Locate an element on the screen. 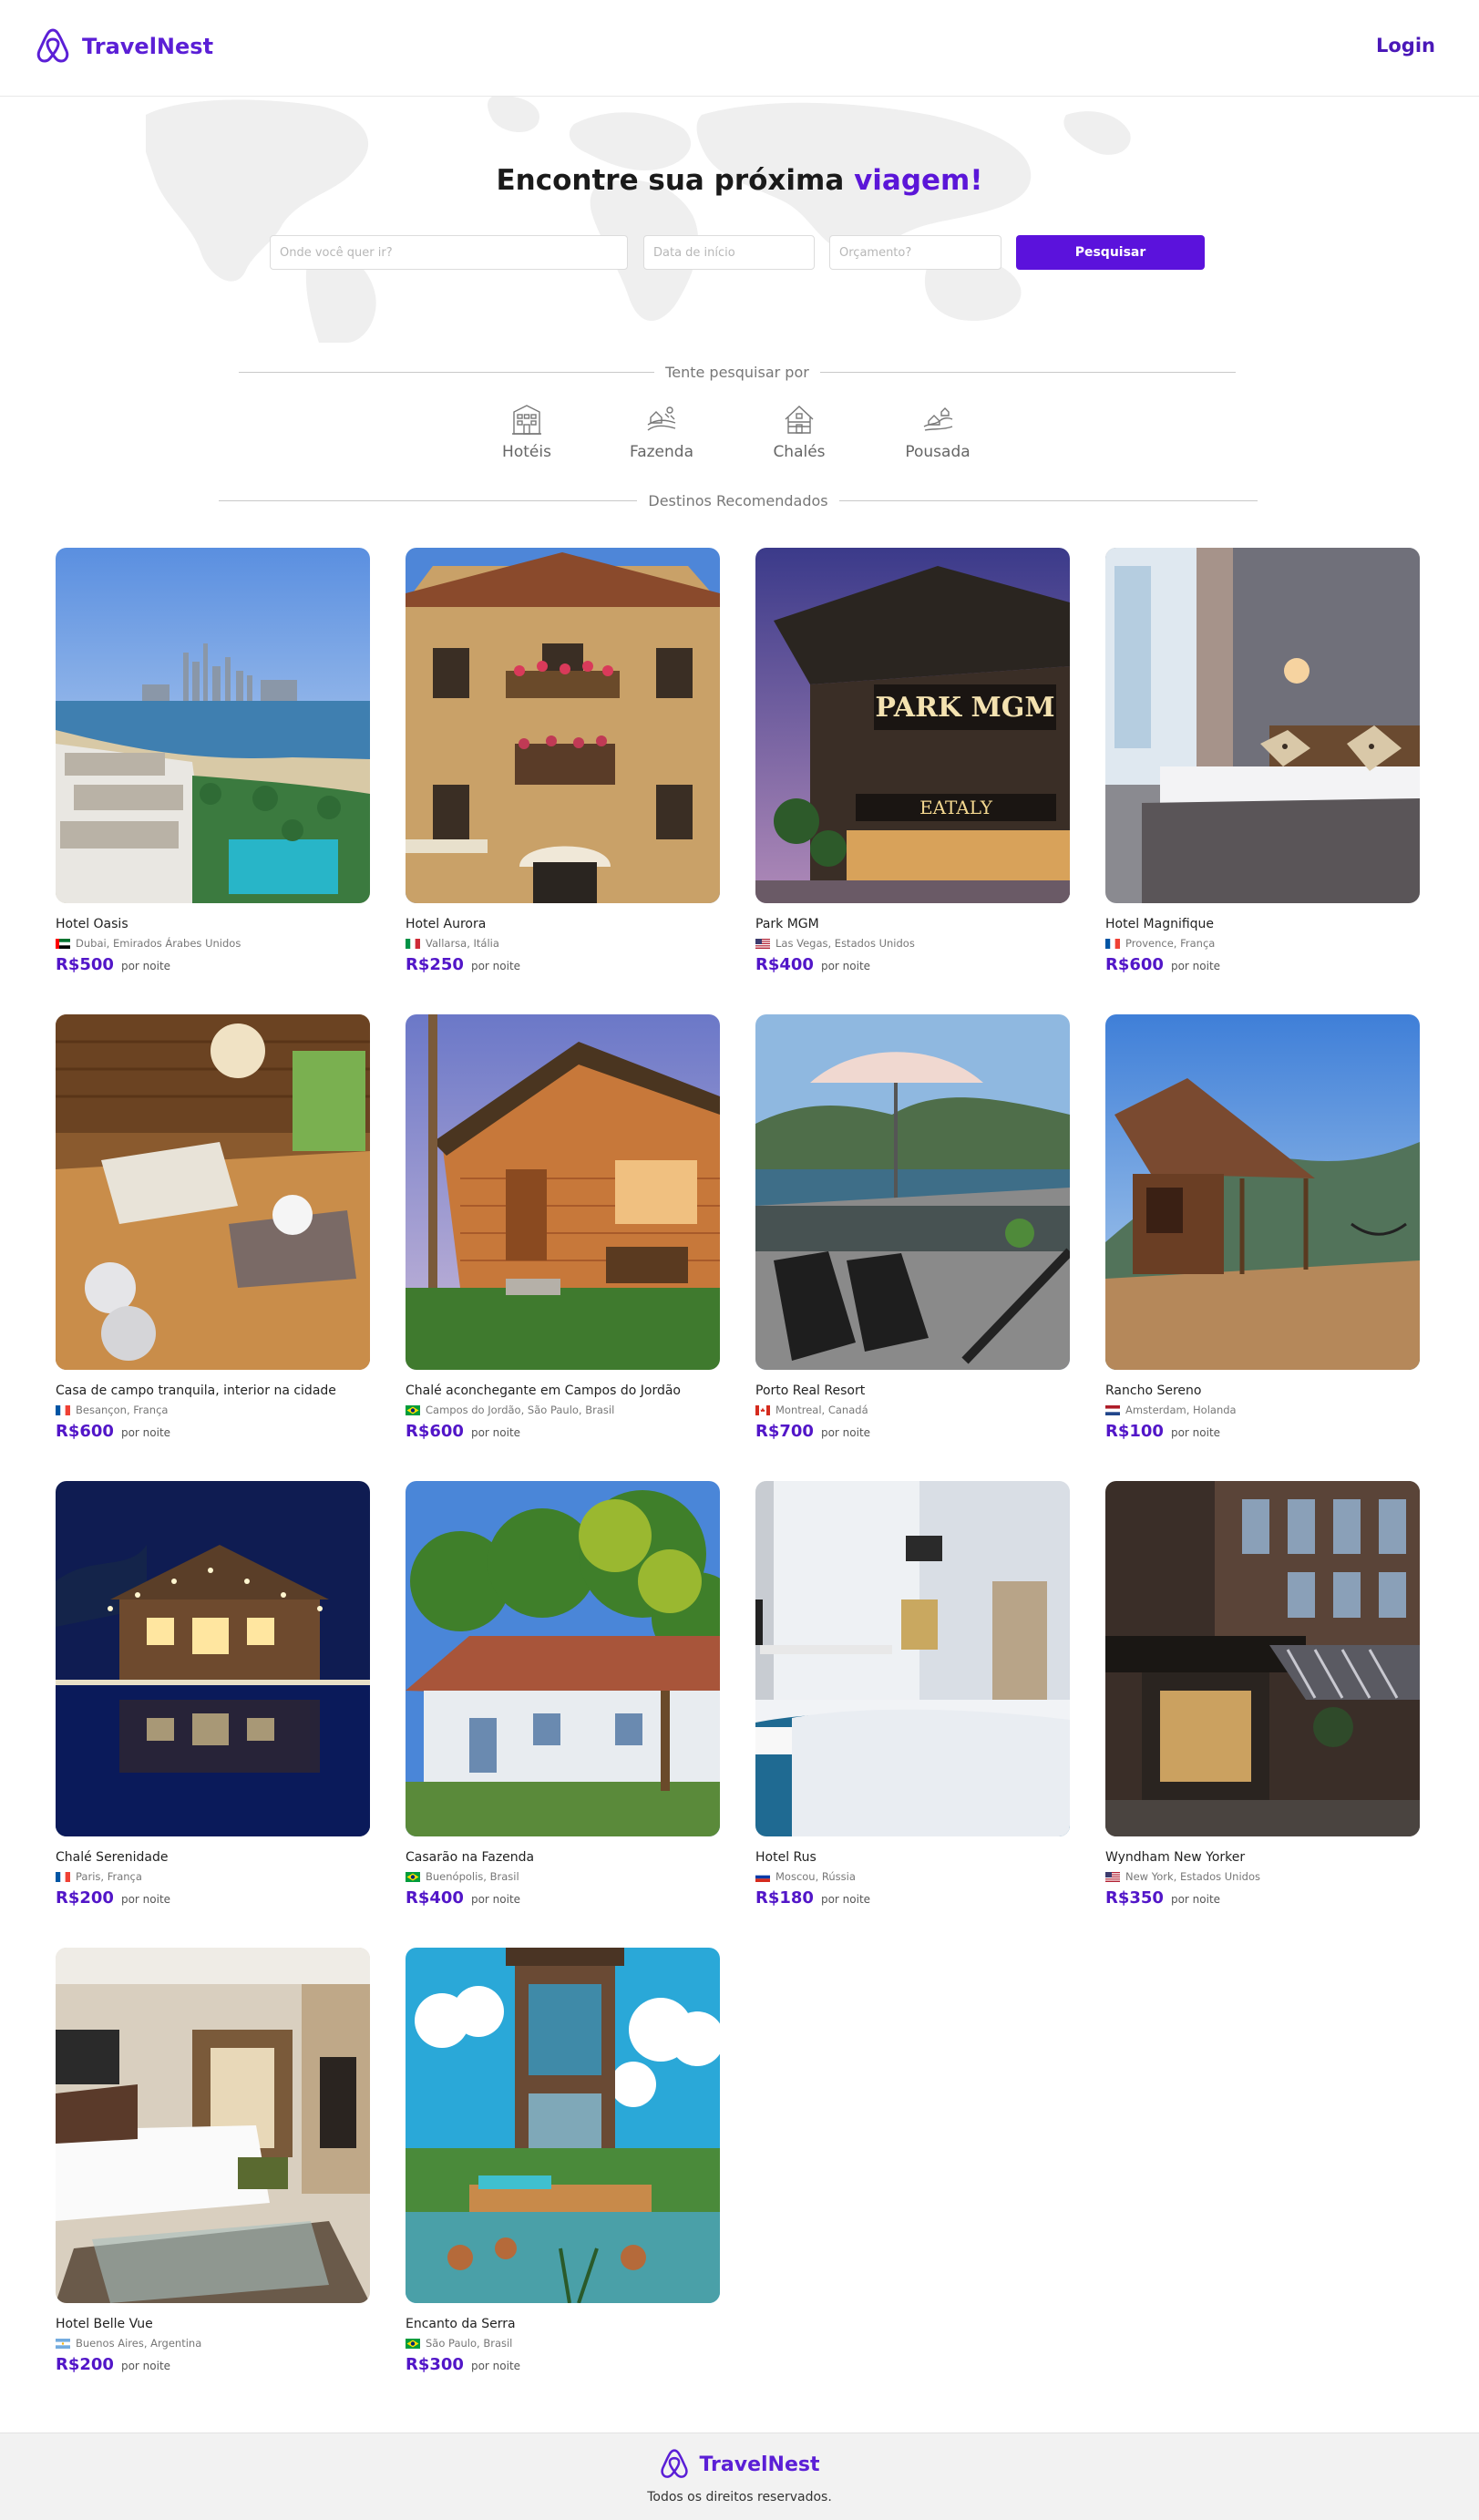 This screenshot has width=1479, height=2520. listing-location-text: New York, Estados Unidos is located at coordinates (1192, 1876).